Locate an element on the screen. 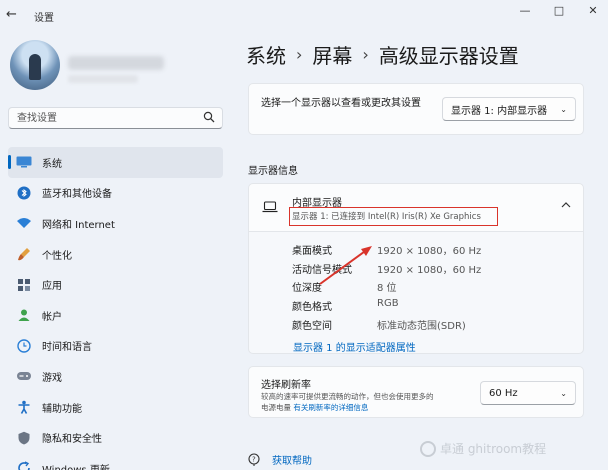 This screenshot has height=470, width=608. close-button: ✕ is located at coordinates (593, 11).